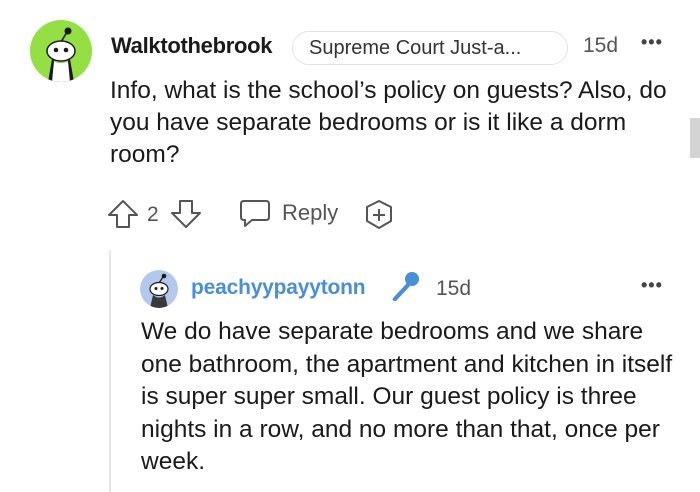 This screenshot has height=492, width=700. Describe the element at coordinates (255, 213) in the screenshot. I see `reply-icon` at that location.